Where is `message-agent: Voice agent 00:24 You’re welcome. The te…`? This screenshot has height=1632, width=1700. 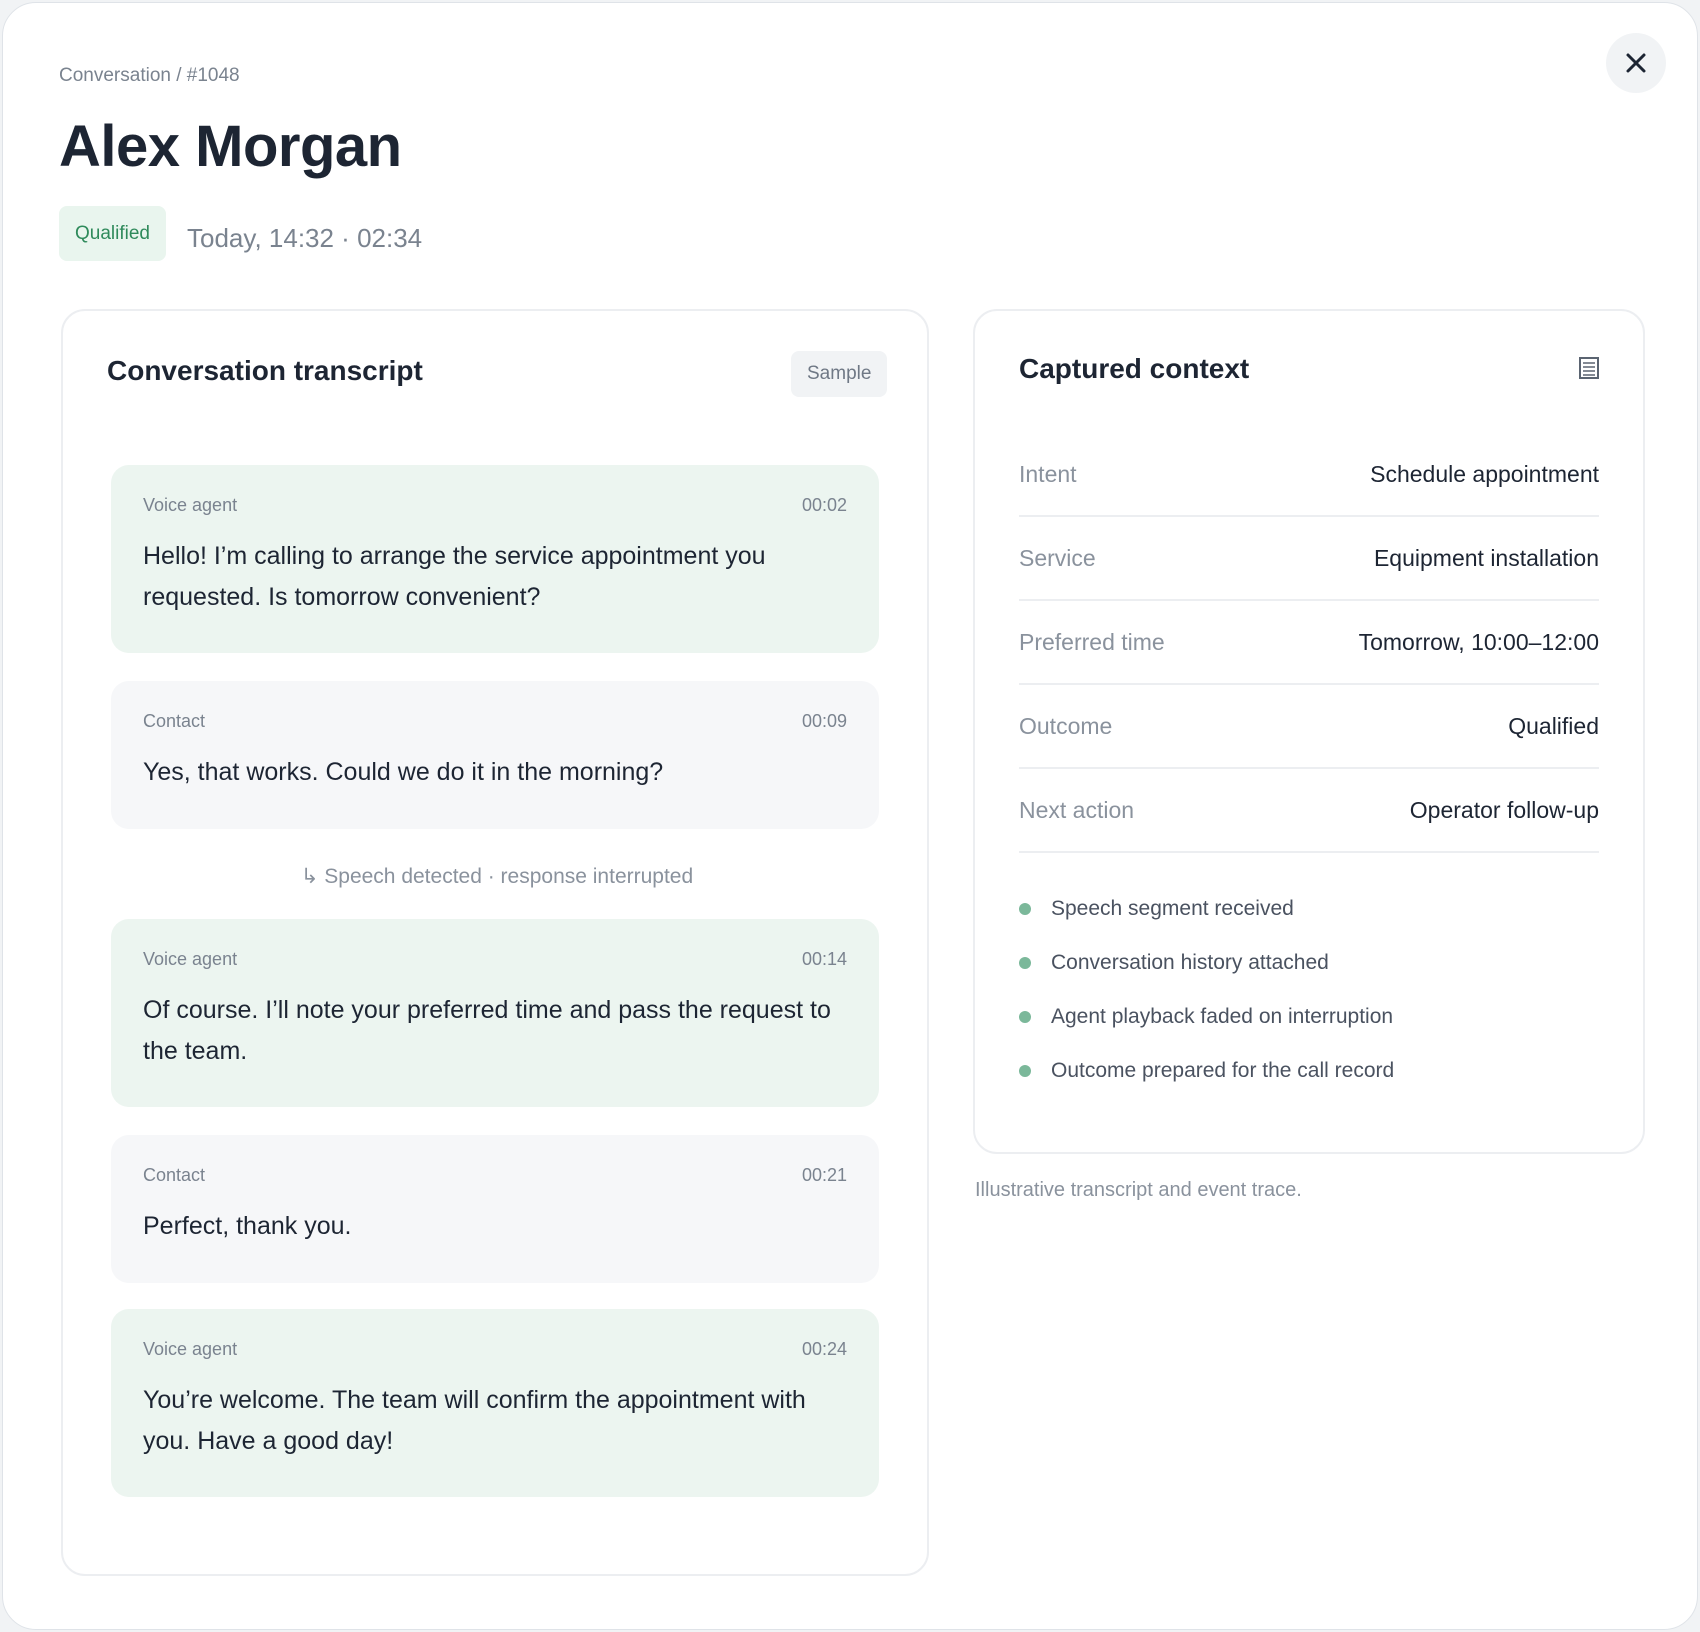
message-agent: Voice agent 00:24 You’re welcome. The te… is located at coordinates (495, 1403).